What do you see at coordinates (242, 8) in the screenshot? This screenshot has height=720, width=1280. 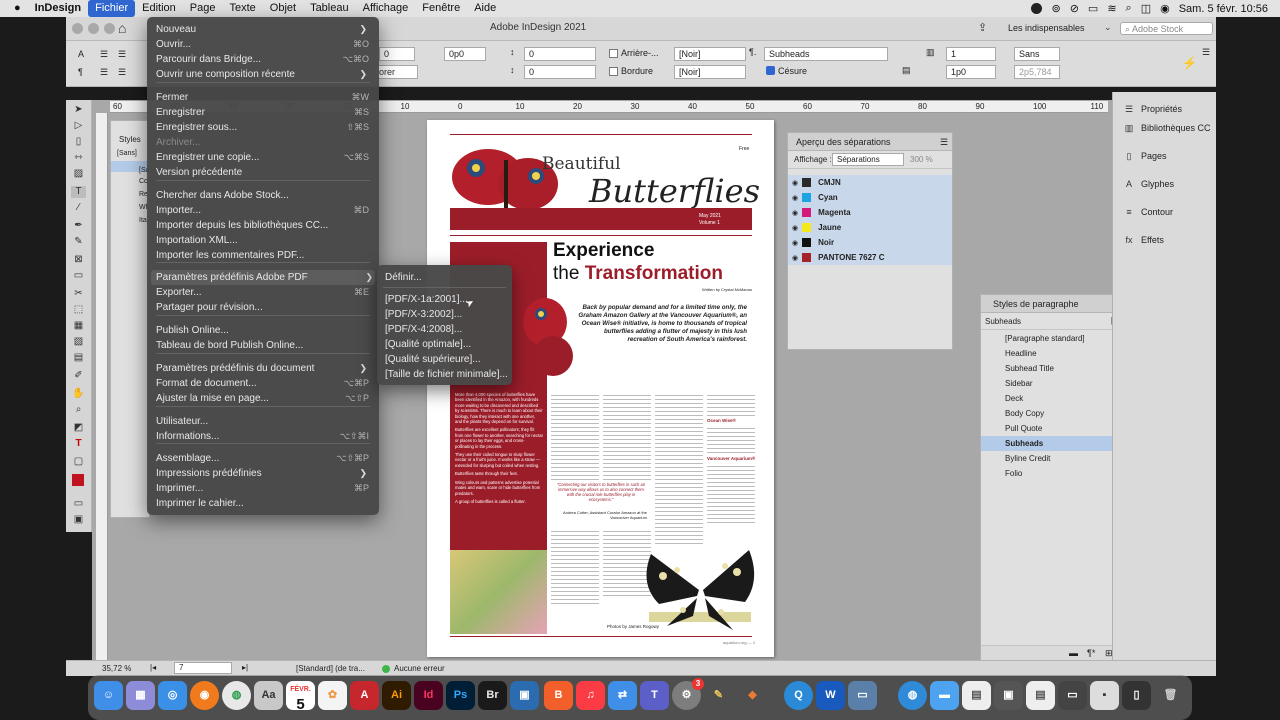 I see `menu-texte: Texte` at bounding box center [242, 8].